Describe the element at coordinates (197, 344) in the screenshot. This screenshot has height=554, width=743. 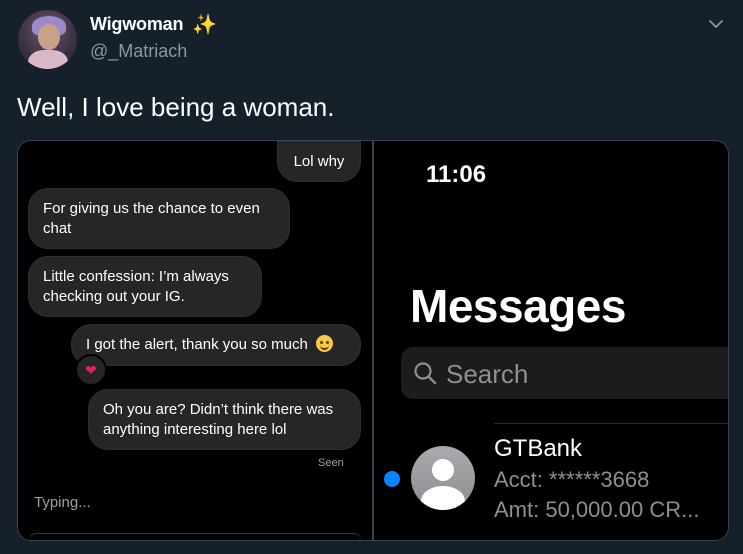
I see `message-text: I got the alert, thank you so much` at that location.